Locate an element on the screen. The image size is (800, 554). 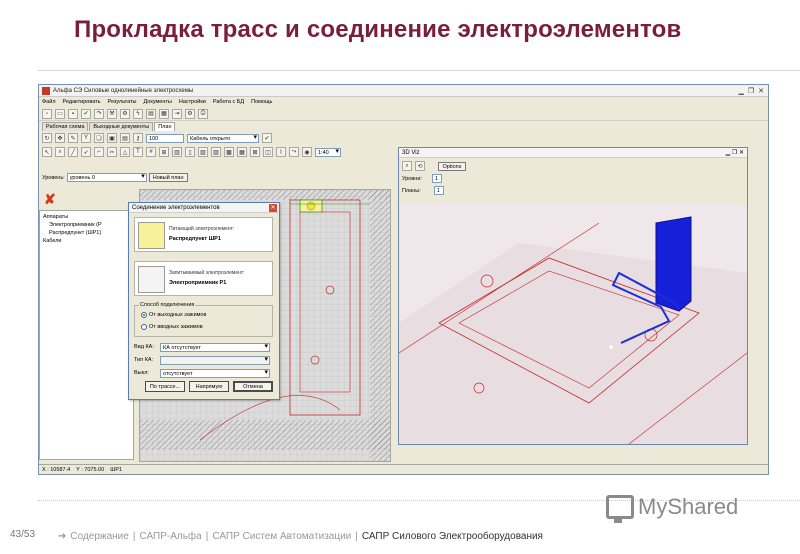
close-icon: ✕ is located at coordinates (761, 91).